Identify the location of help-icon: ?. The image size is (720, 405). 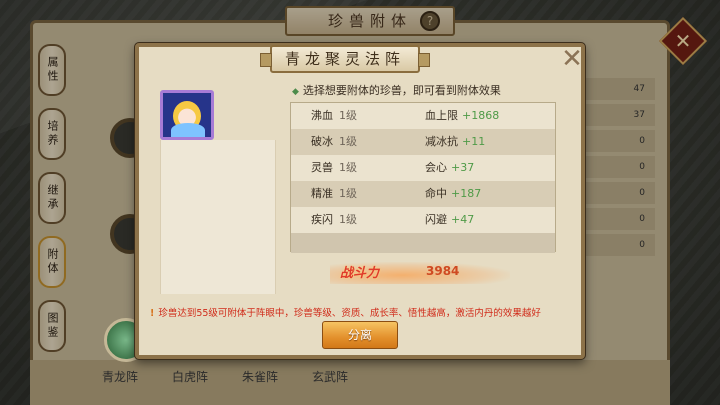
(430, 21).